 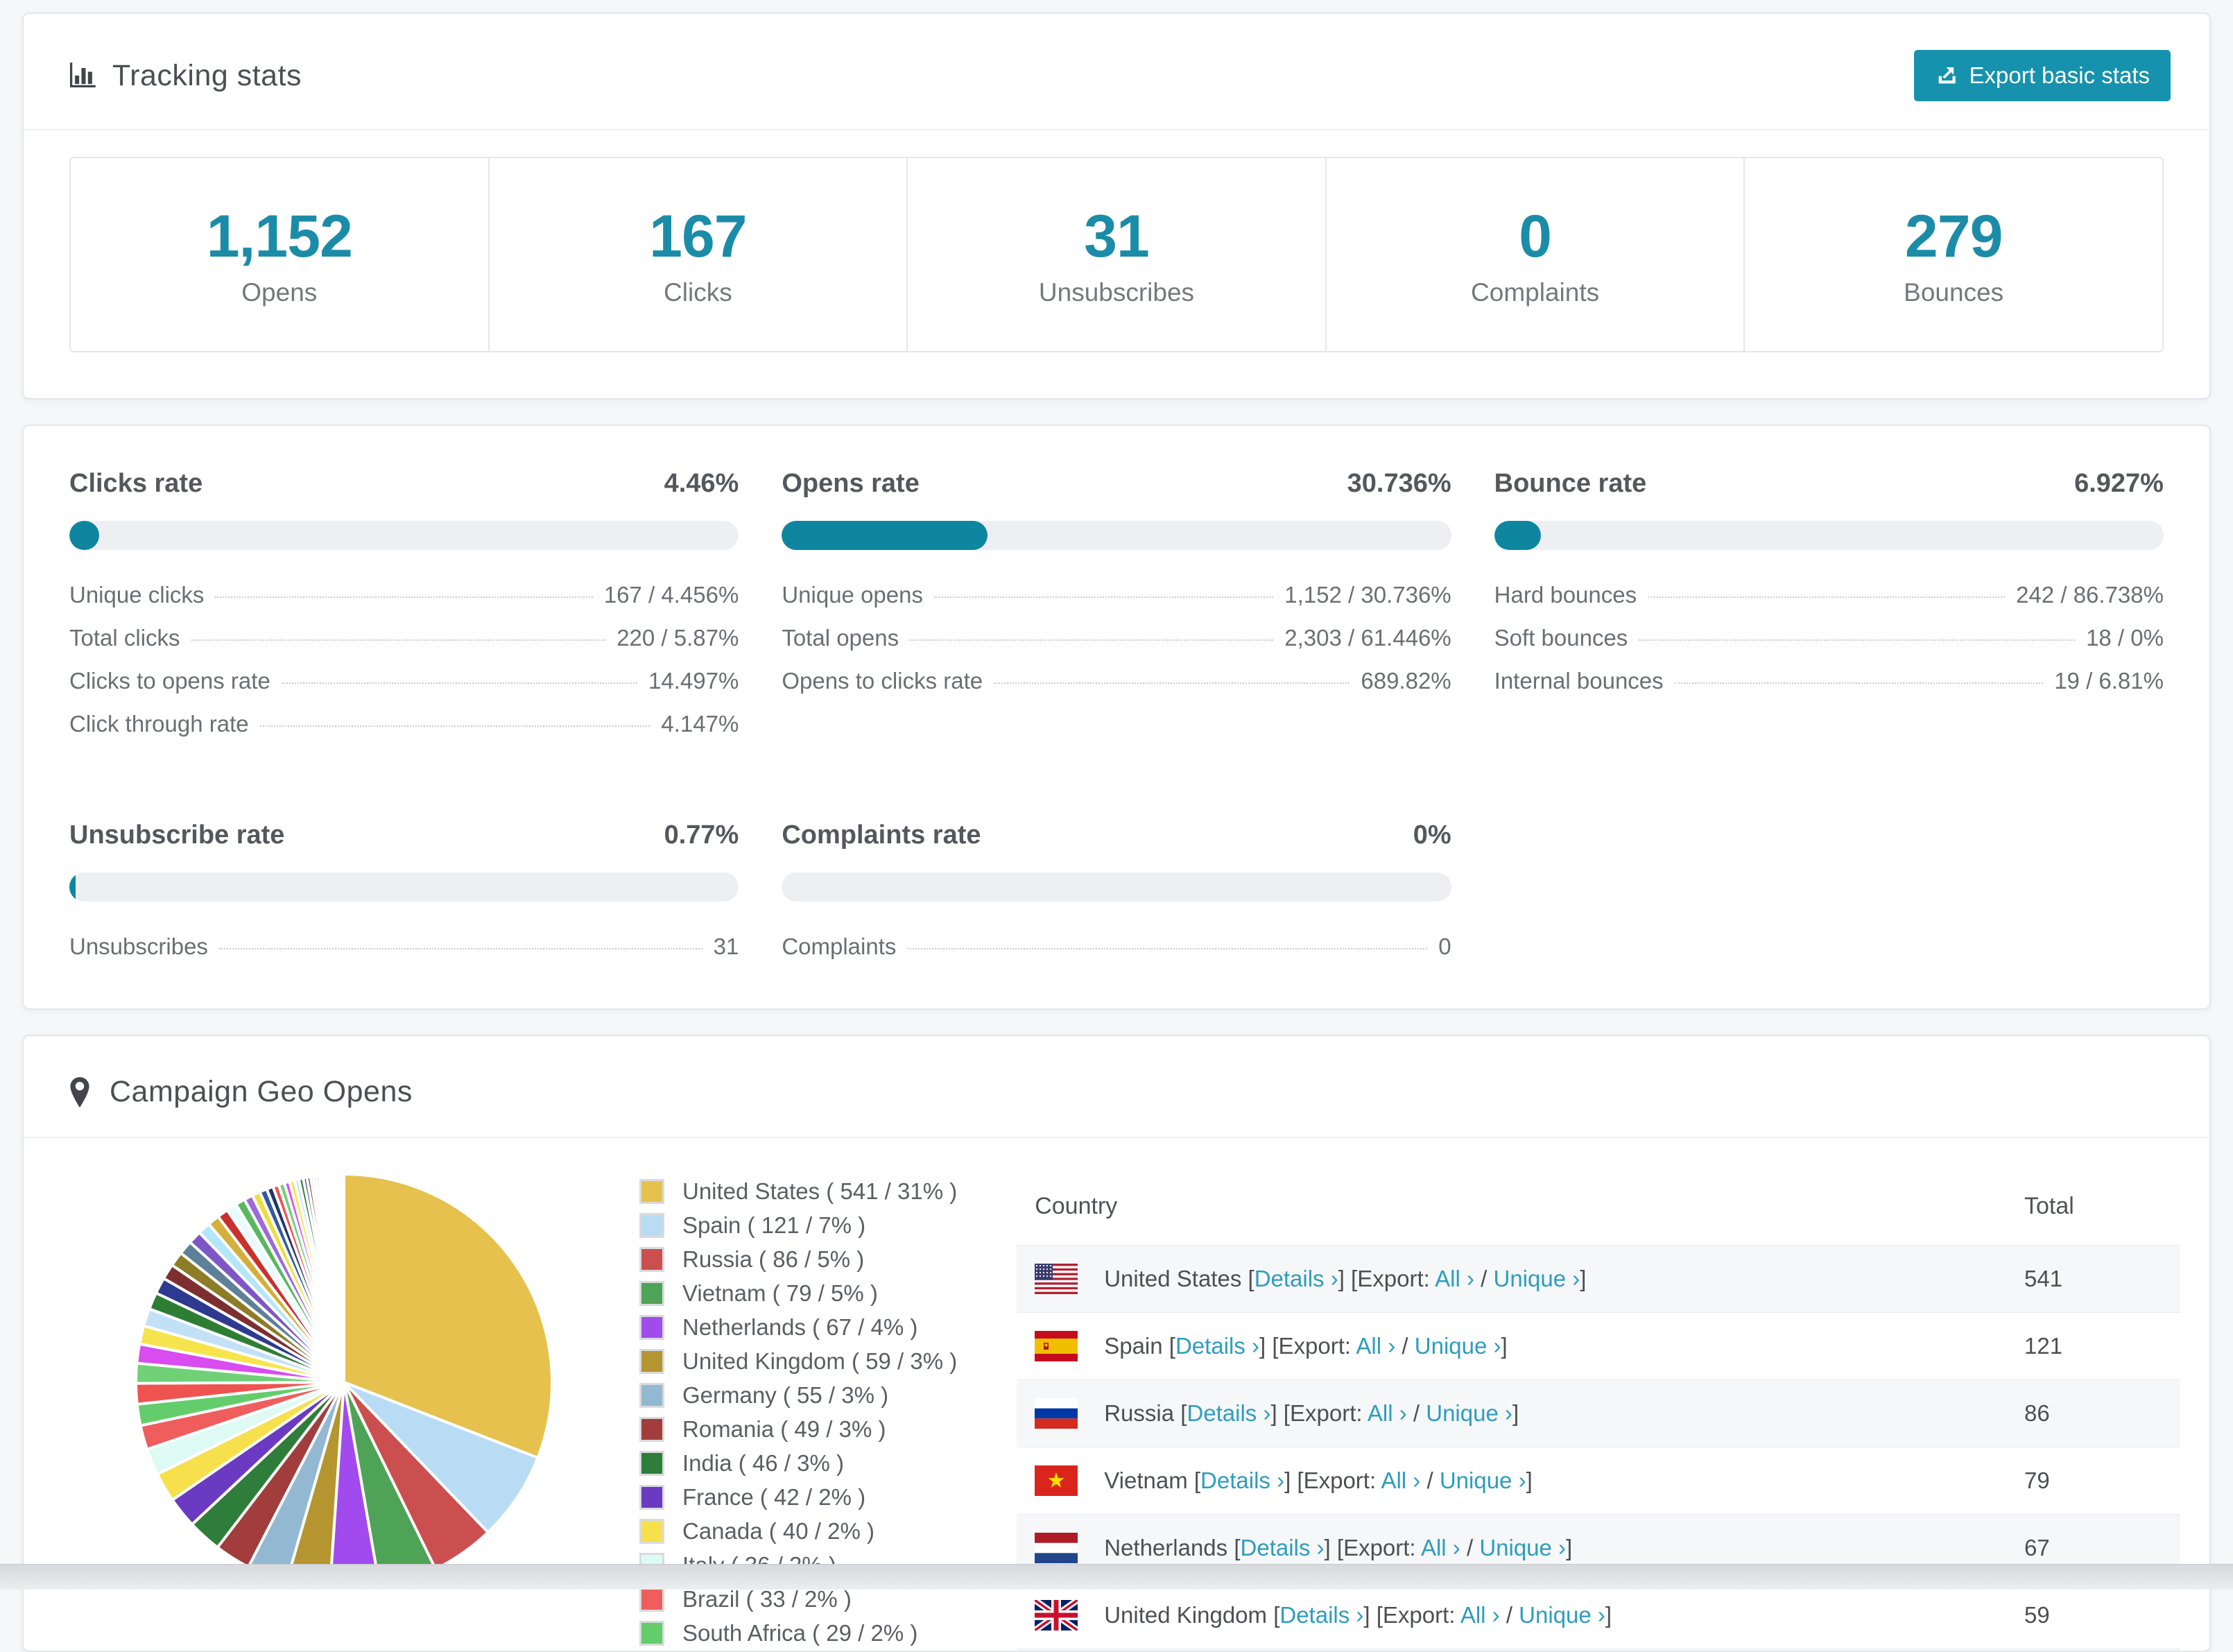 I want to click on total-cell: 86, so click(x=2102, y=1413).